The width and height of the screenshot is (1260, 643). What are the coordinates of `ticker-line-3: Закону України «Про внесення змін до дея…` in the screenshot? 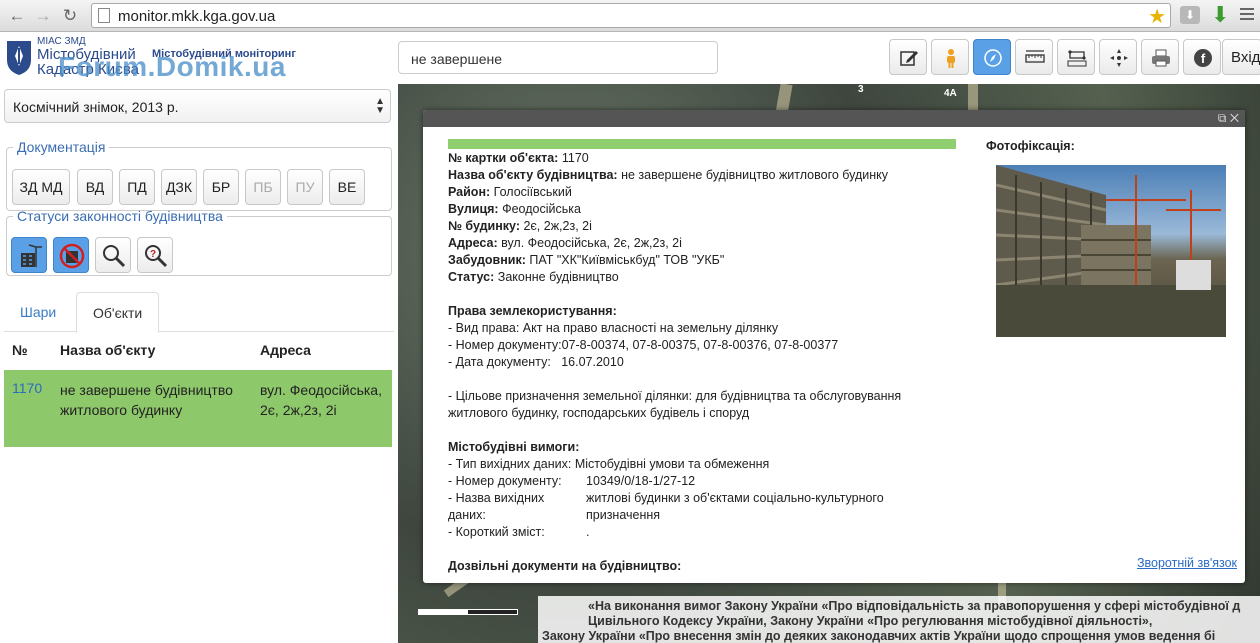 It's located at (879, 636).